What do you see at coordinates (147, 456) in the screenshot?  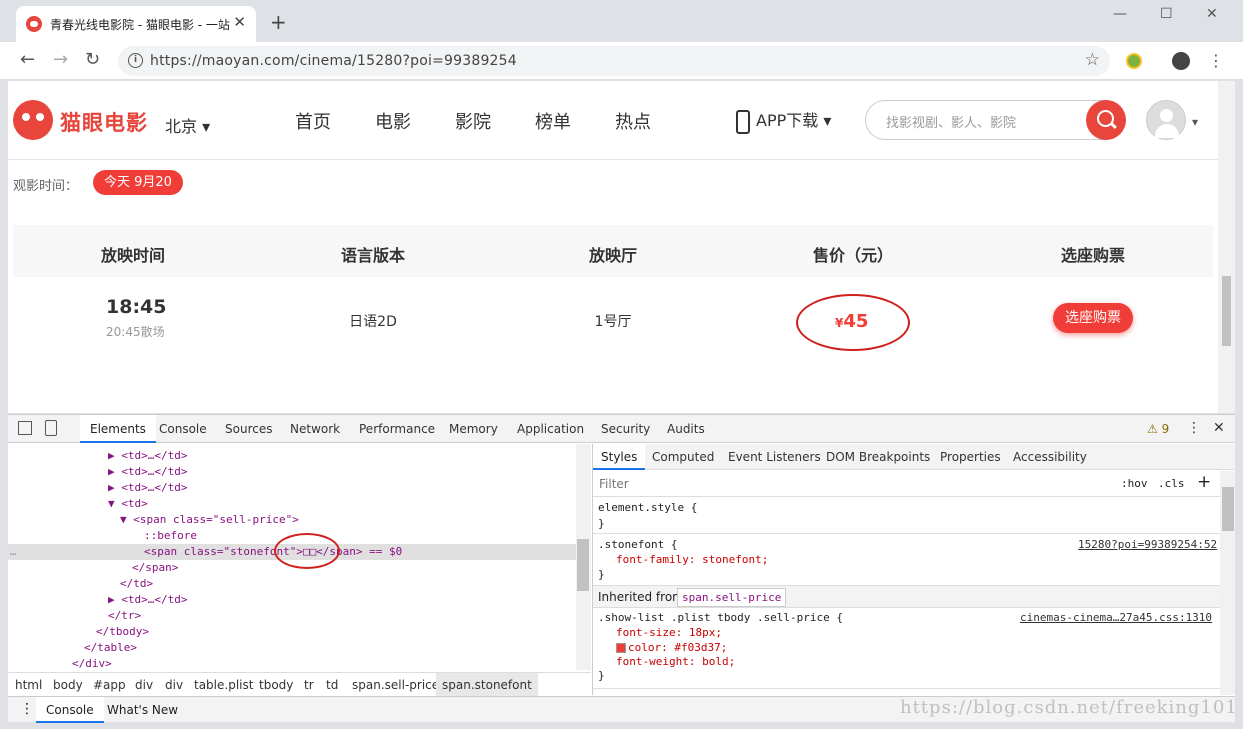 I see `dom-node-td-1: ▶ <td>…</td>` at bounding box center [147, 456].